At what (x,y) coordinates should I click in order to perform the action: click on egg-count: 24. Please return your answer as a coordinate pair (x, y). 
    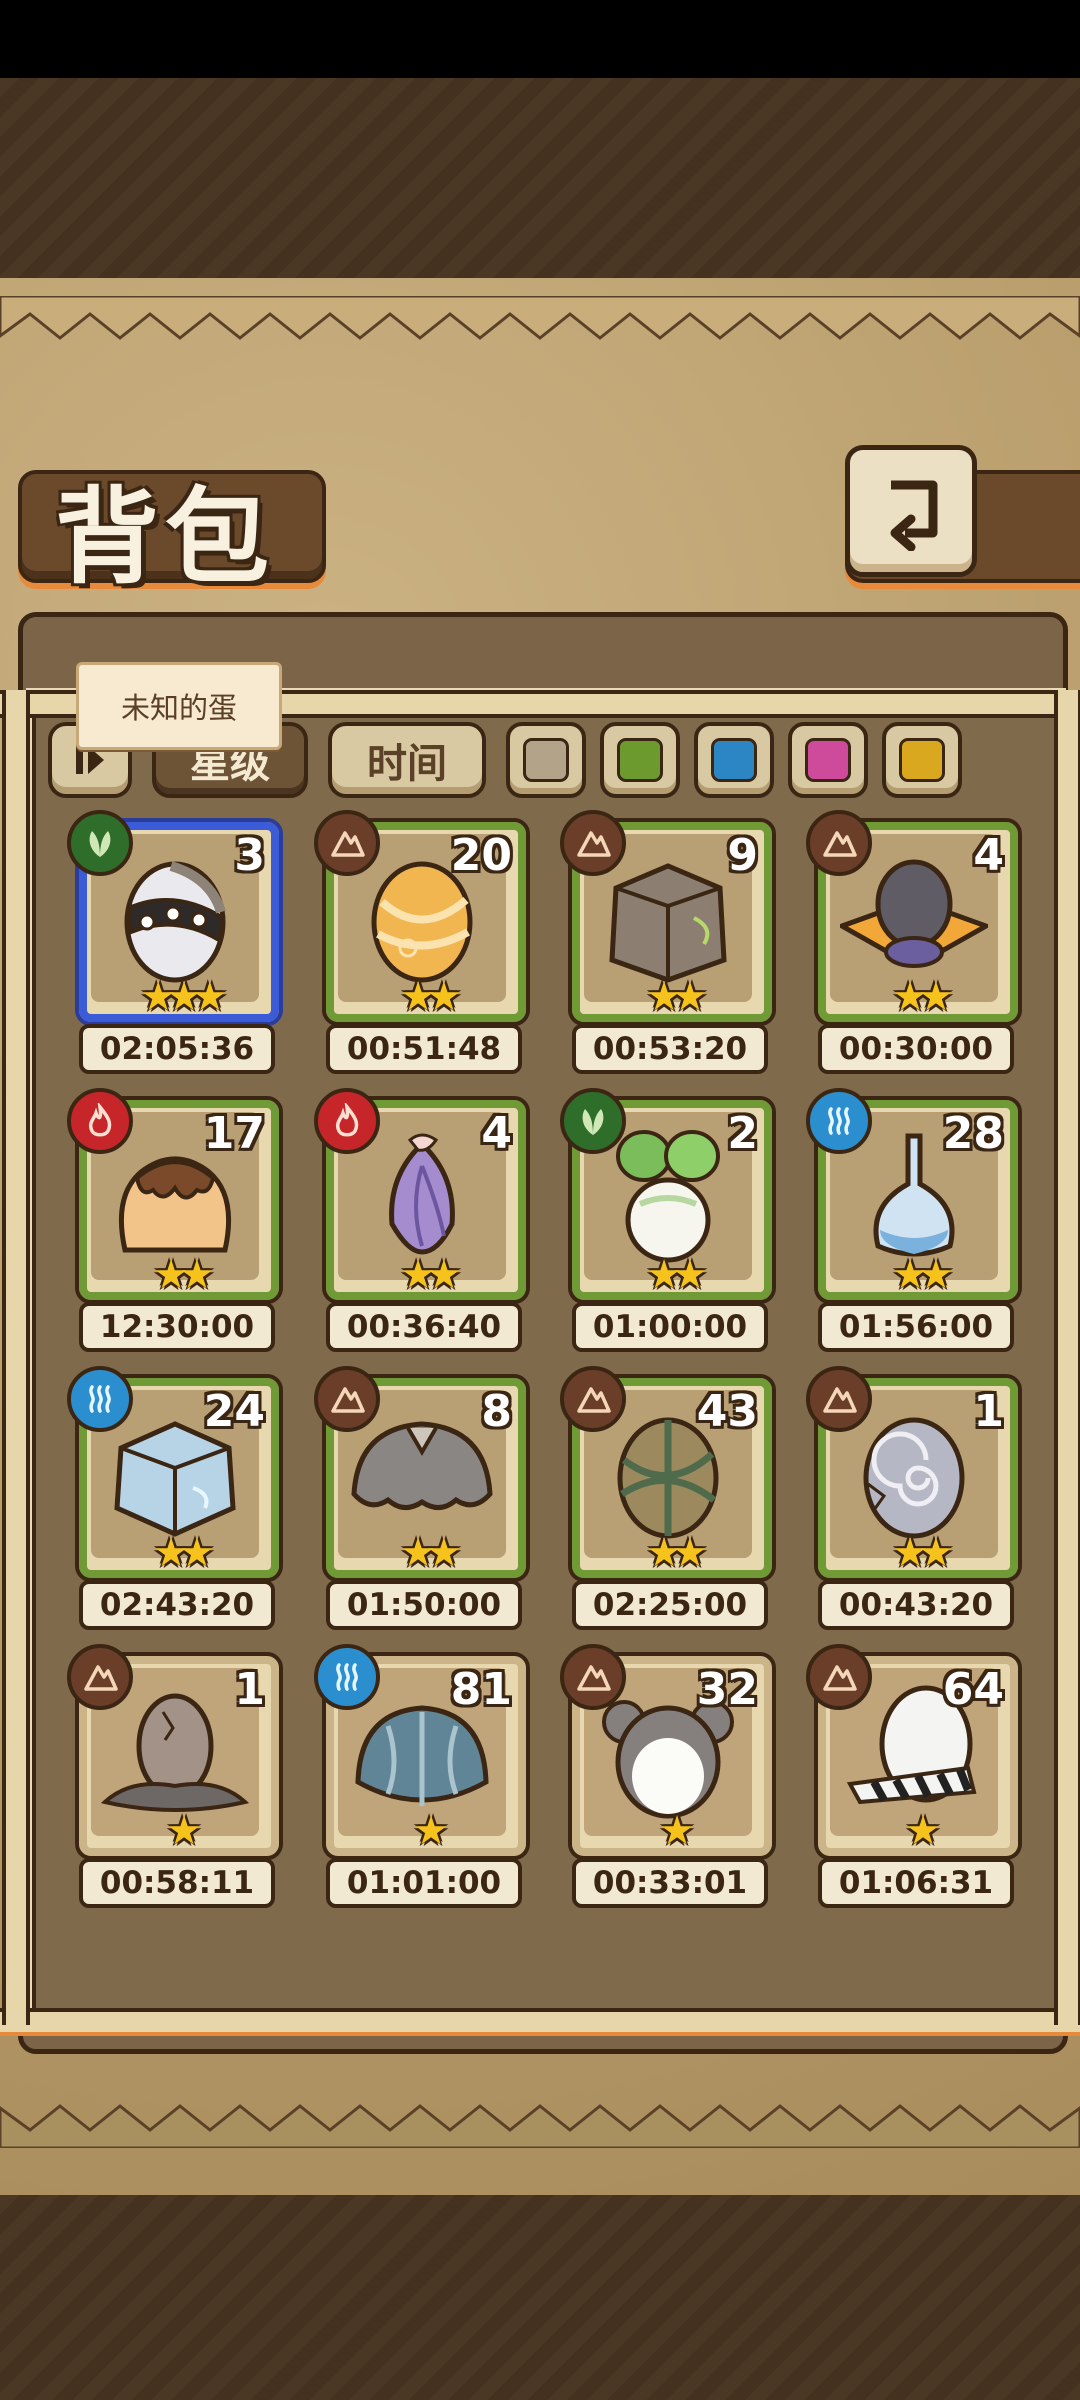
    Looking at the image, I should click on (234, 1411).